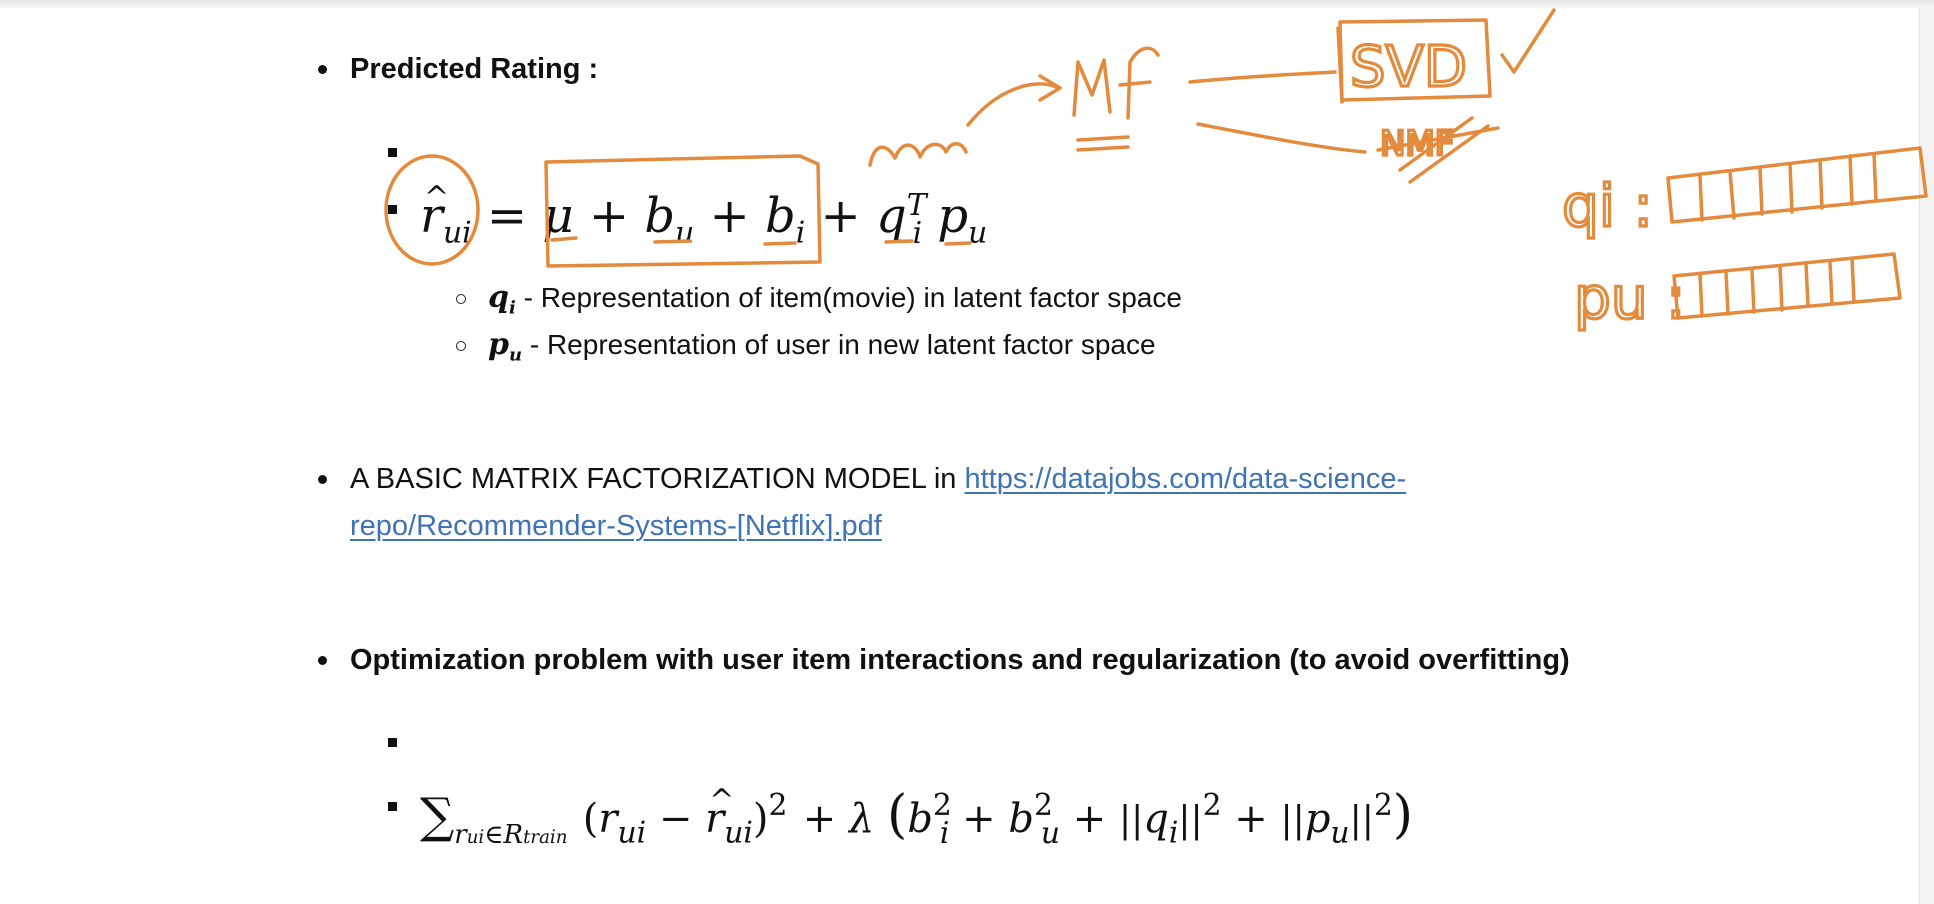 This screenshot has width=1934, height=904. What do you see at coordinates (1013, 104) in the screenshot?
I see `ink-arrow-mf` at bounding box center [1013, 104].